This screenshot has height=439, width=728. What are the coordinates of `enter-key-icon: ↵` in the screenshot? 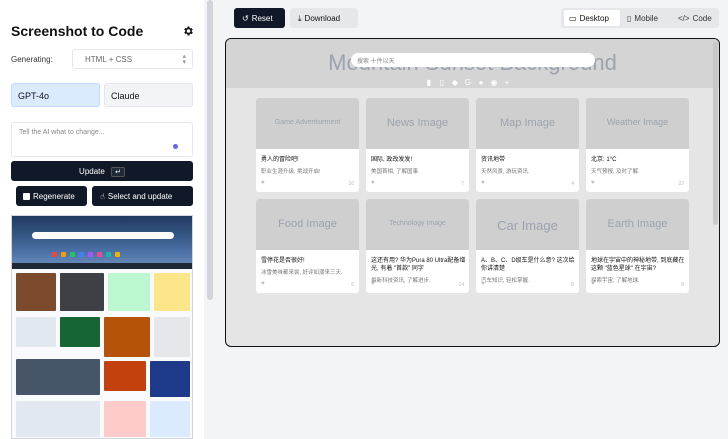 It's located at (118, 172).